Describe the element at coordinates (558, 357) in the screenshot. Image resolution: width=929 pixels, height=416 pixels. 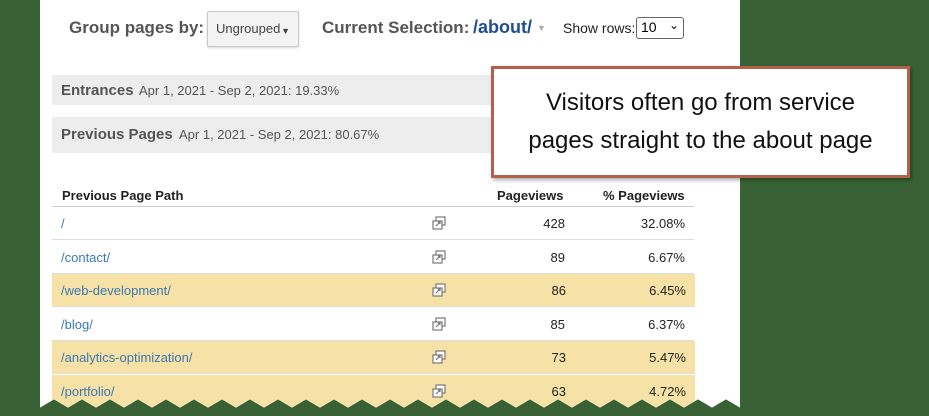
I see `pageviews-cell: 73` at that location.